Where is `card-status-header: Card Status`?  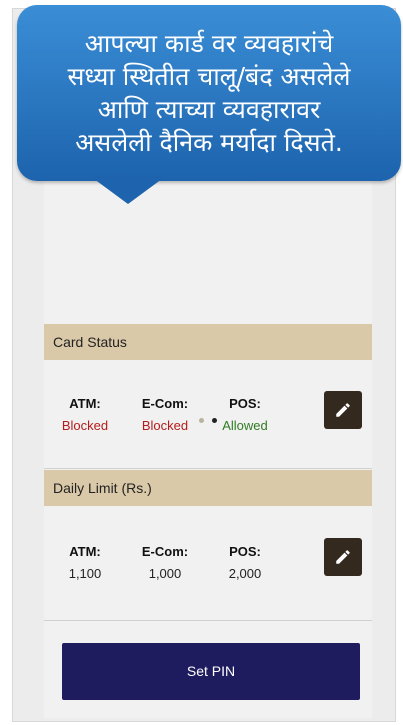 card-status-header: Card Status is located at coordinates (208, 342).